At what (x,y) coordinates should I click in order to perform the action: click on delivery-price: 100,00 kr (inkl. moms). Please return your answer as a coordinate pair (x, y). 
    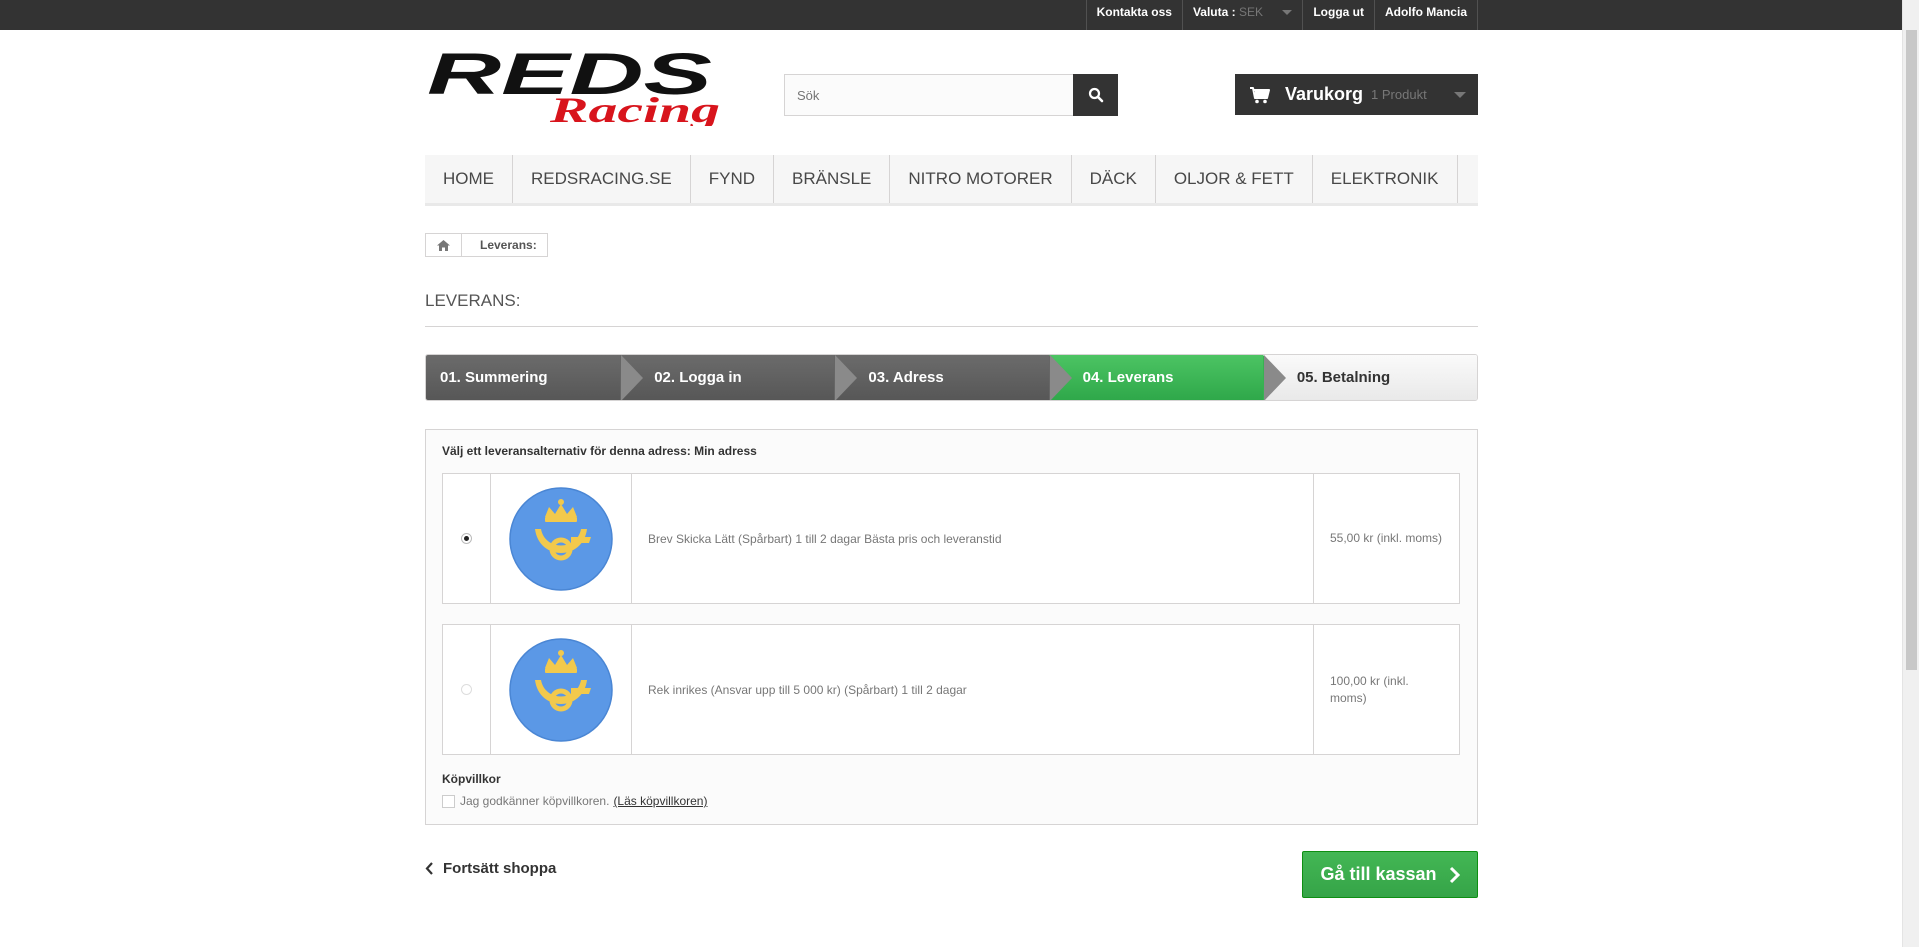
    Looking at the image, I should click on (1369, 689).